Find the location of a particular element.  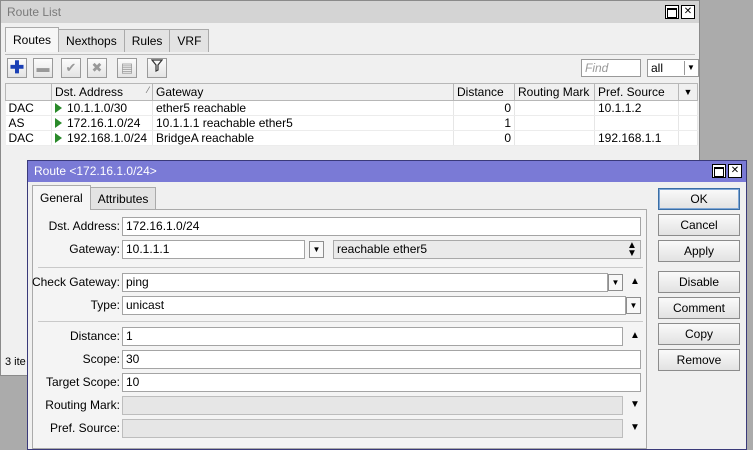

cell-dst: 172.16.1.0/24 is located at coordinates (102, 123).